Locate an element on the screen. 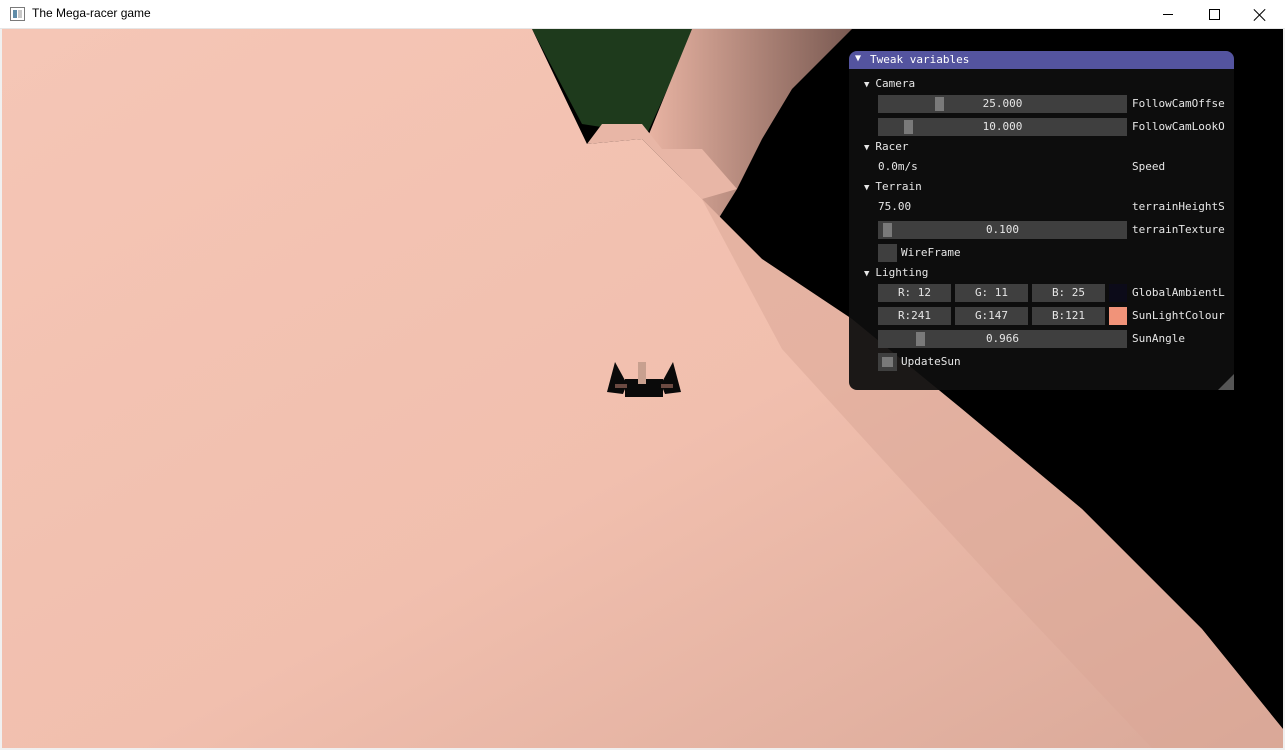  wireframe-checkbox is located at coordinates (887, 253).